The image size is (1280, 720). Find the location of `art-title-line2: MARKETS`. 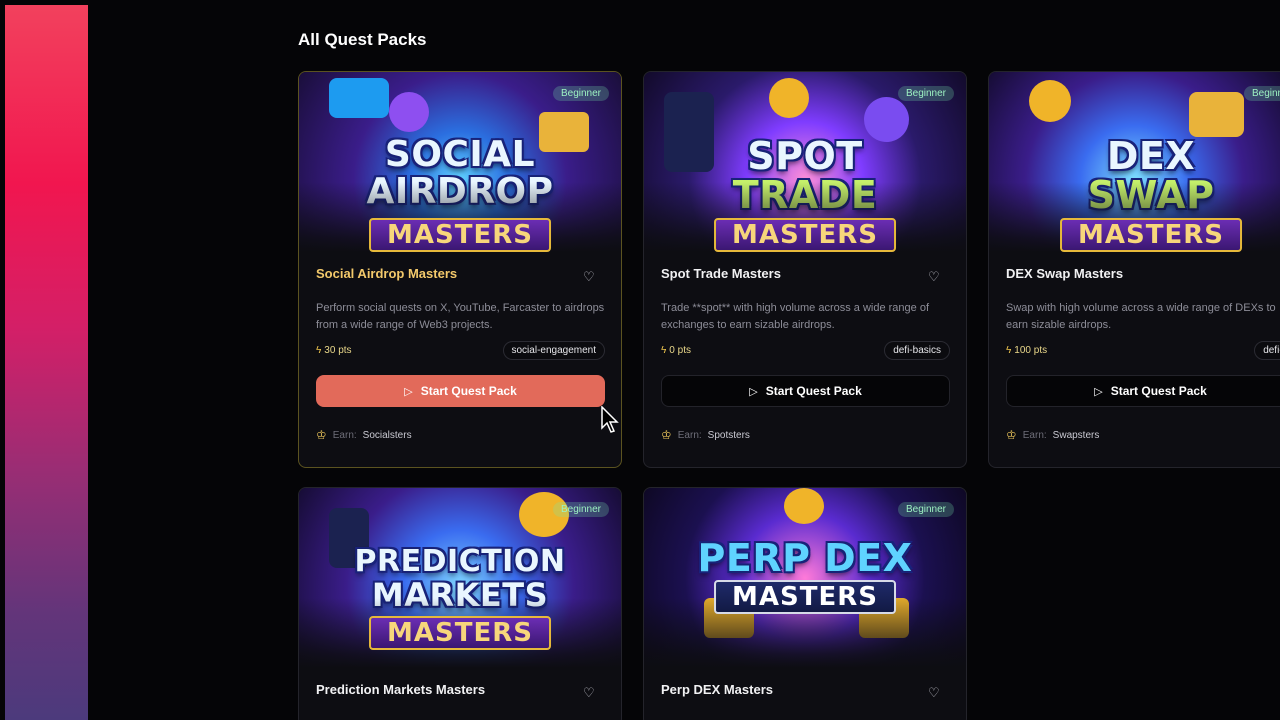

art-title-line2: MARKETS is located at coordinates (460, 595).